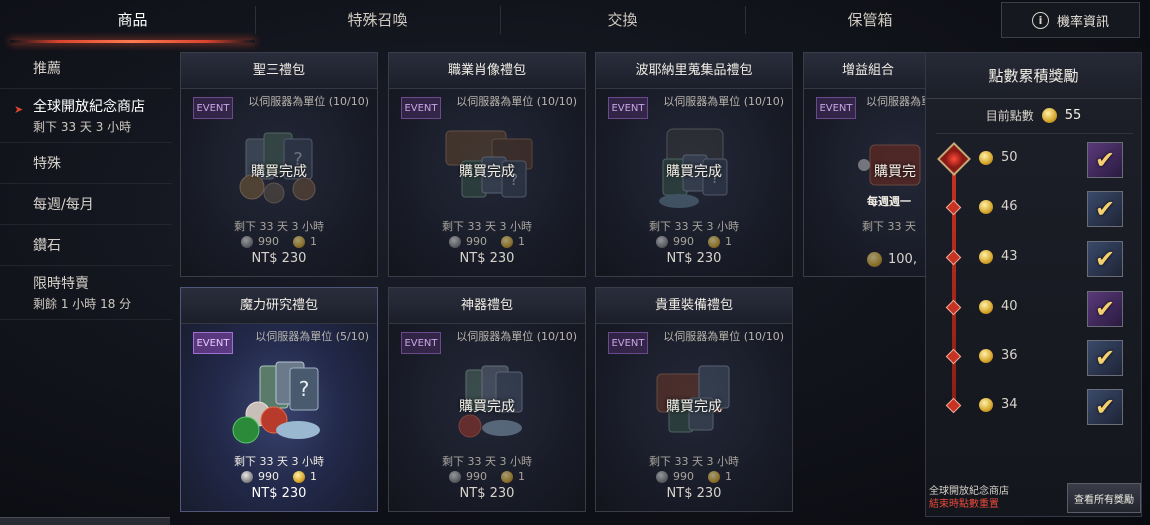  Describe the element at coordinates (1009, 157) in the screenshot. I see `tier-points: 50` at that location.